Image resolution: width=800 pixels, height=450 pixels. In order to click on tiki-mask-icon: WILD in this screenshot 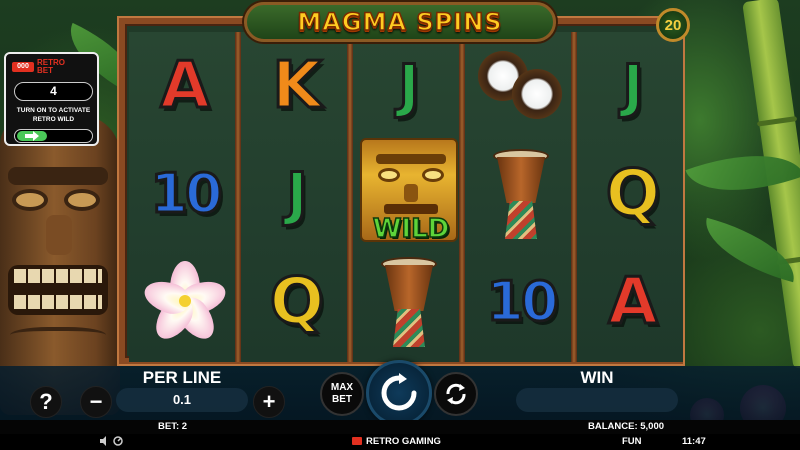, I will do `click(409, 191)`.